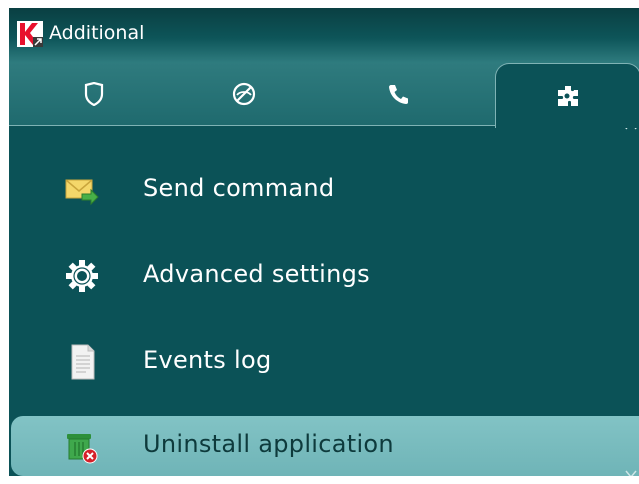  What do you see at coordinates (239, 188) in the screenshot?
I see `menu-item-label: Send command` at bounding box center [239, 188].